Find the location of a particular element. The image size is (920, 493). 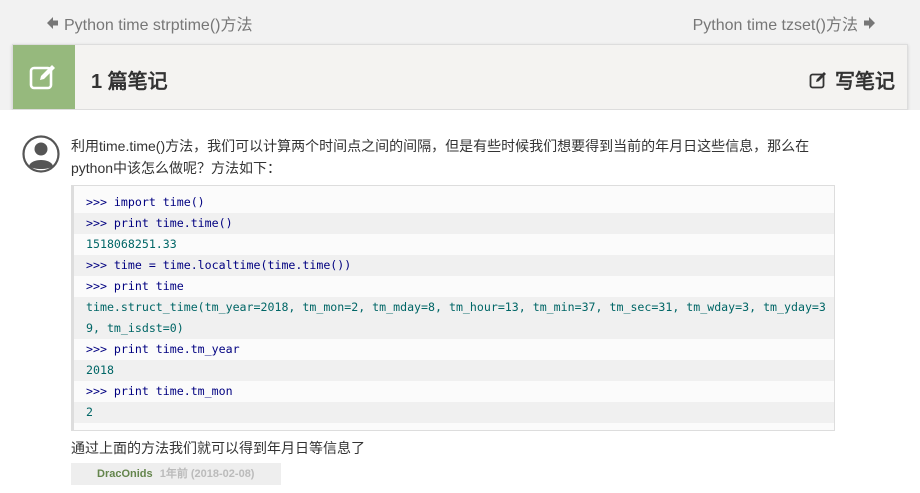

code-line: 1518068251.33 is located at coordinates (454, 244).